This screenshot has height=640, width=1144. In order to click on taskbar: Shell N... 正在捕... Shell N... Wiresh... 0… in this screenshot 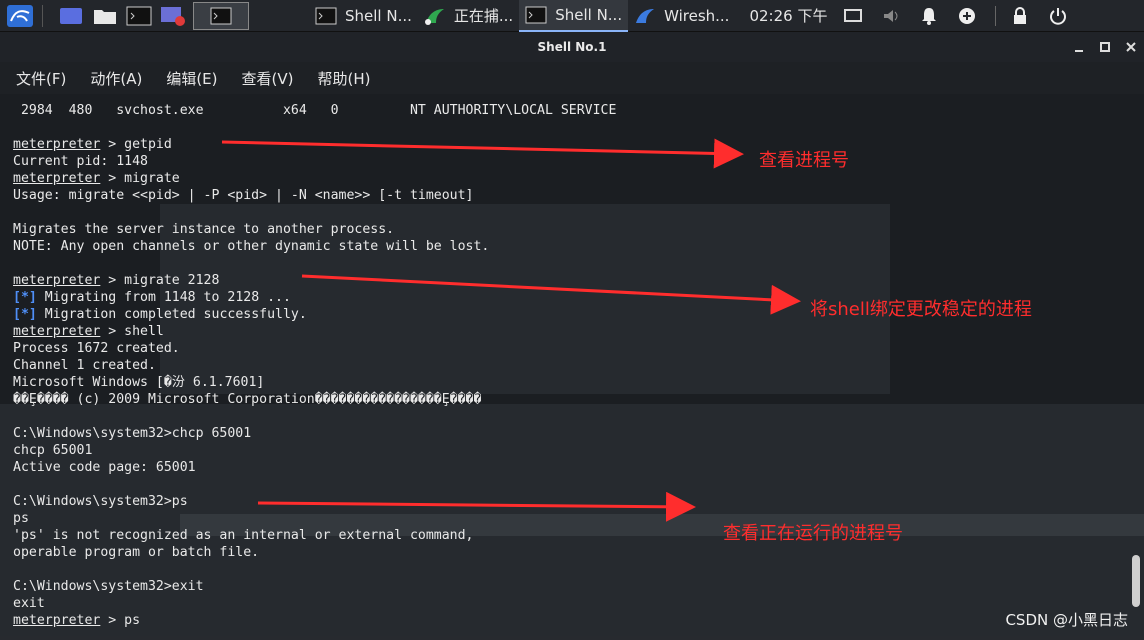, I will do `click(572, 16)`.